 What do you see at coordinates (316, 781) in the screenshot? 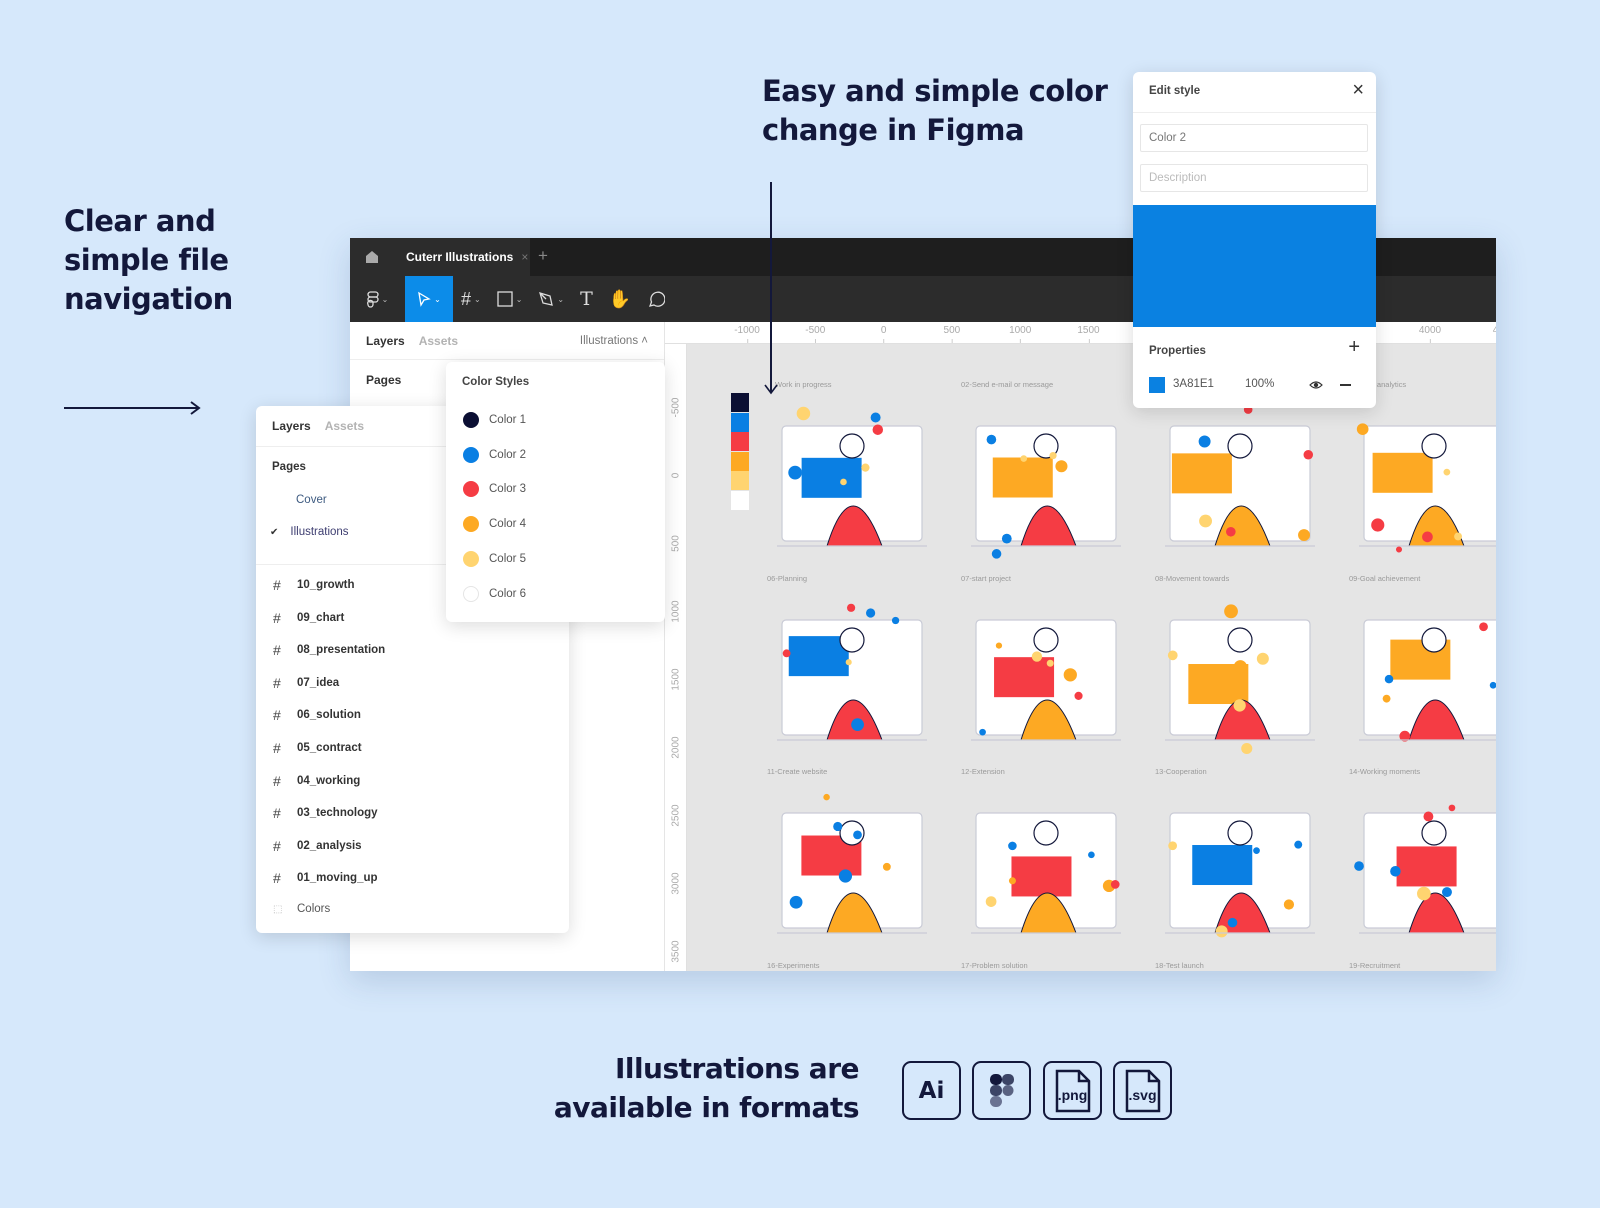
I see `layer-frame: #04_working` at bounding box center [316, 781].